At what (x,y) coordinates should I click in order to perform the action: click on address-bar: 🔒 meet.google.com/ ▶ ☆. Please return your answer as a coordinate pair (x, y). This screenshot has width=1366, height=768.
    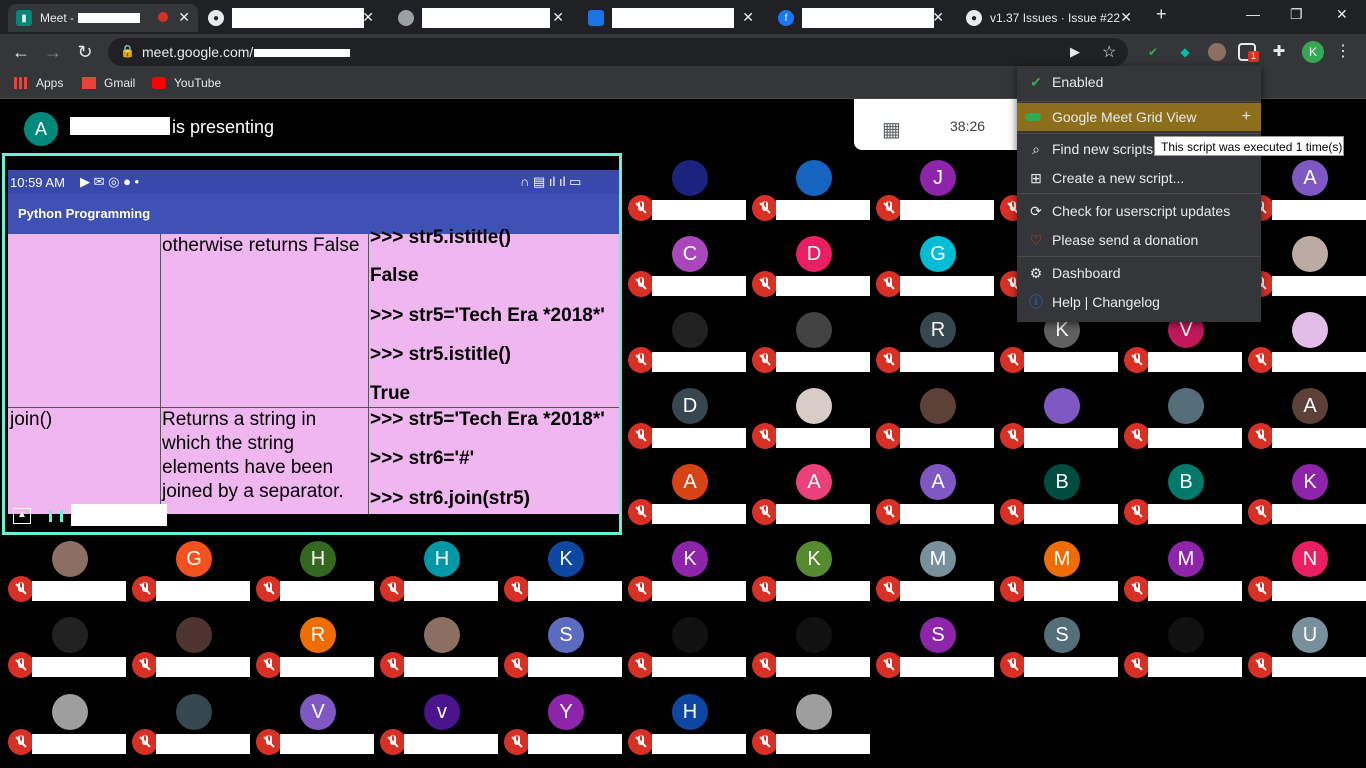
    Looking at the image, I should click on (618, 52).